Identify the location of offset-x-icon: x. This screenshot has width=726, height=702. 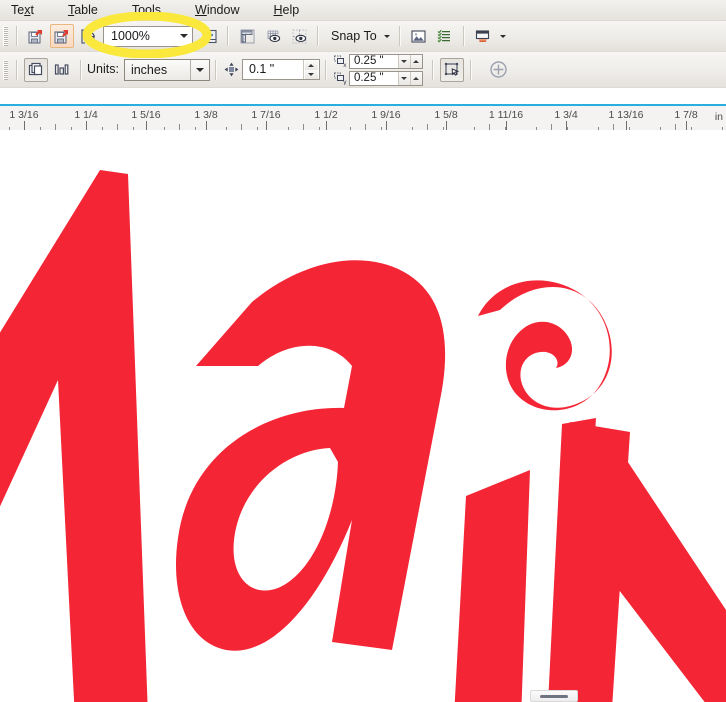
(340, 61).